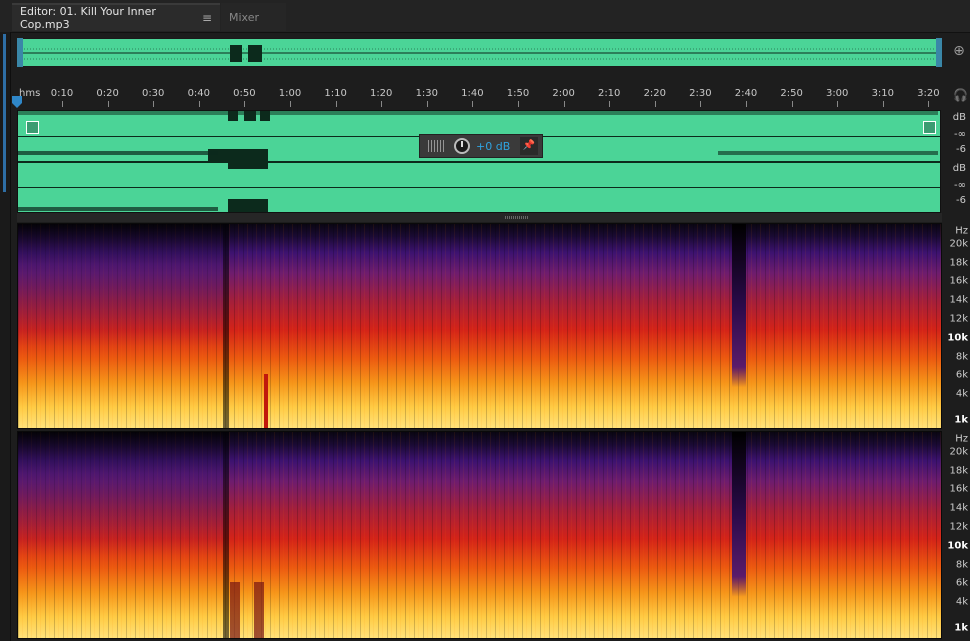 Image resolution: width=970 pixels, height=641 pixels. What do you see at coordinates (153, 93) in the screenshot?
I see `ruler-tick-label: 0:30` at bounding box center [153, 93].